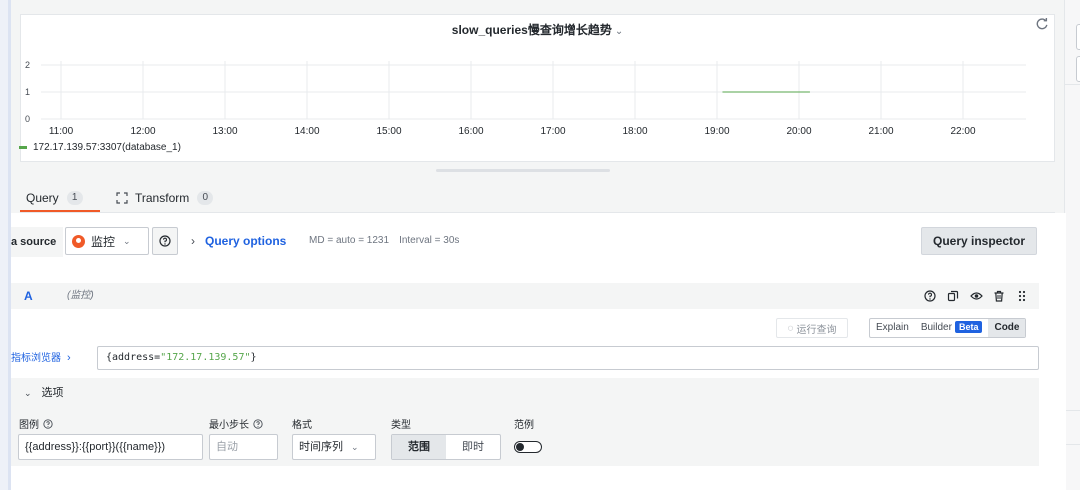  What do you see at coordinates (473, 447) in the screenshot?
I see `type-option-instant: 即时` at bounding box center [473, 447].